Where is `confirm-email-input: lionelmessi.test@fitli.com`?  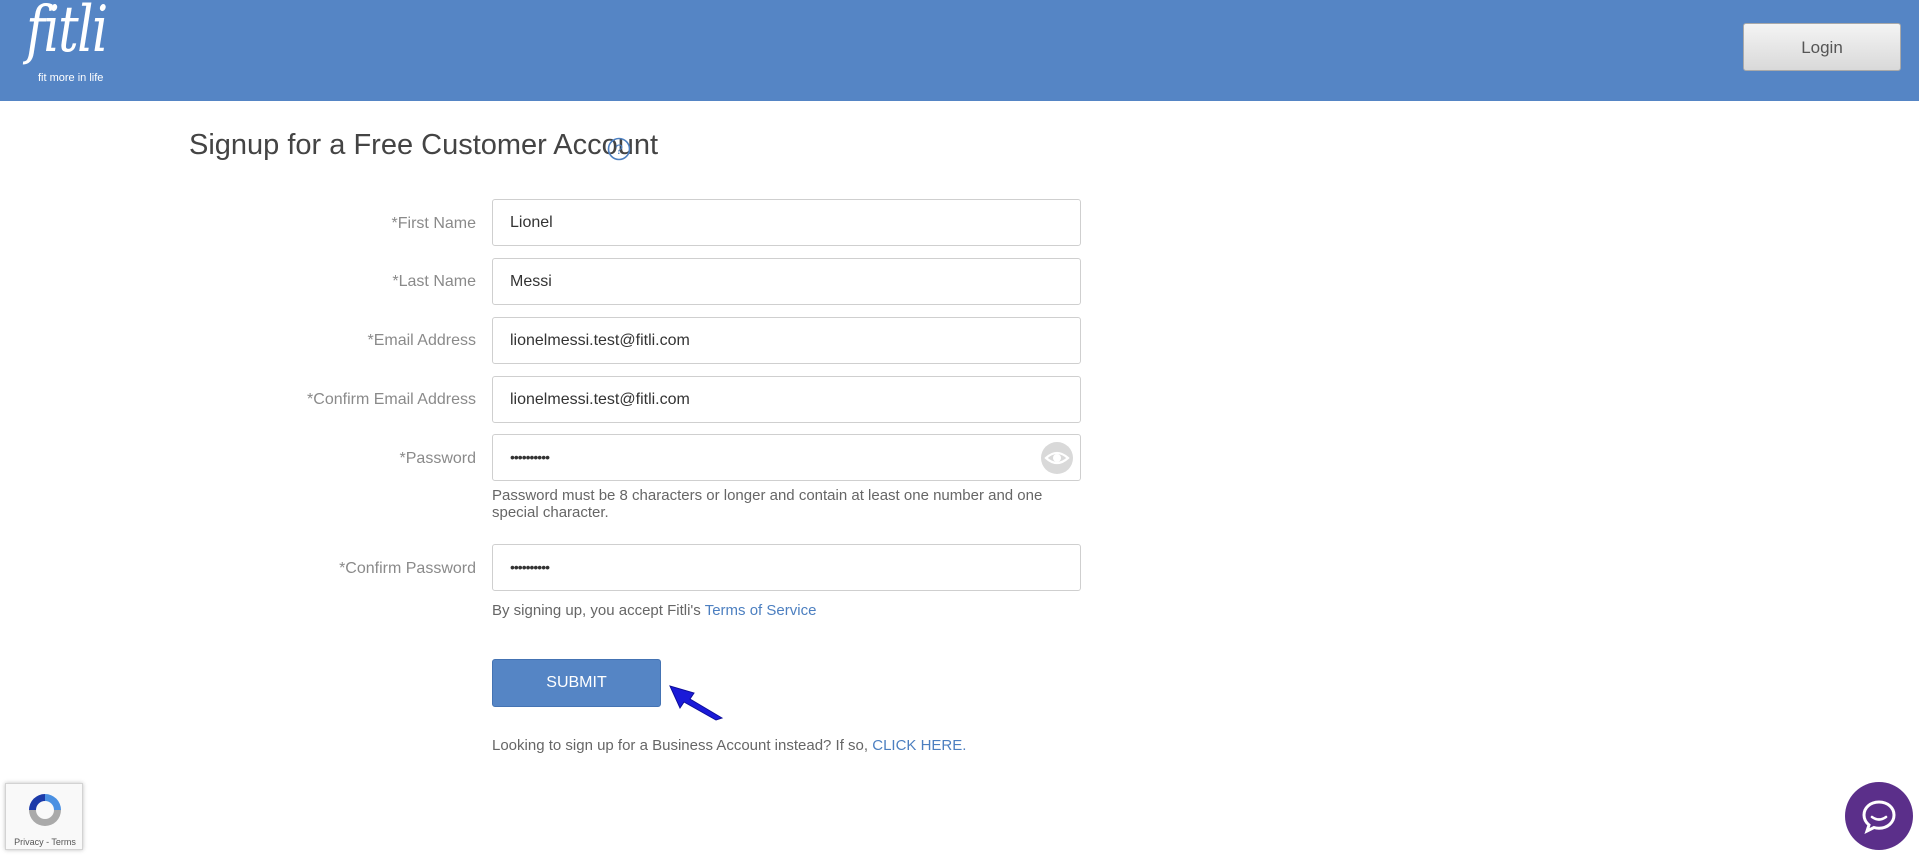
confirm-email-input: lionelmessi.test@fitli.com is located at coordinates (786, 399).